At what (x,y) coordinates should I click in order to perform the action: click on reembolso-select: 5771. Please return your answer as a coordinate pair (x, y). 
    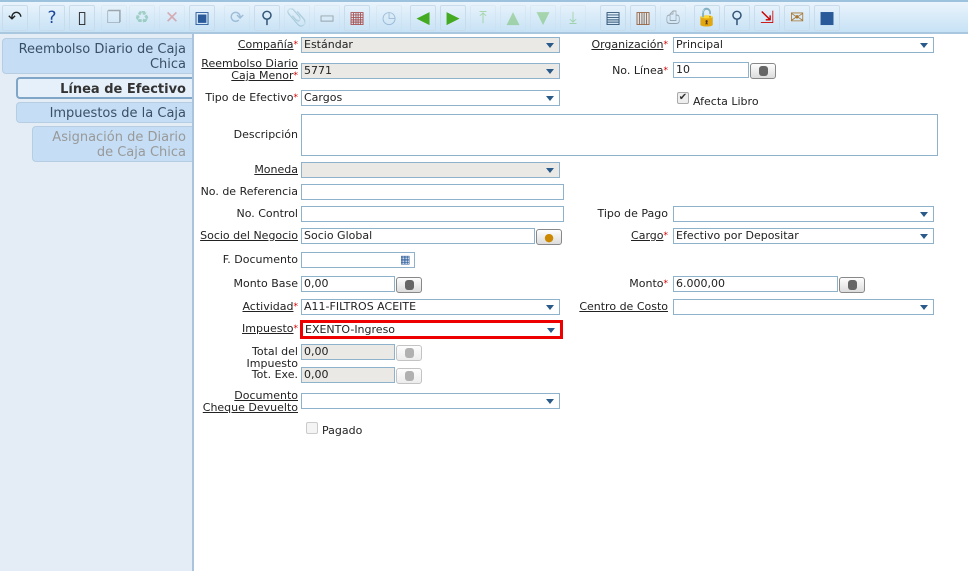
    Looking at the image, I should click on (430, 71).